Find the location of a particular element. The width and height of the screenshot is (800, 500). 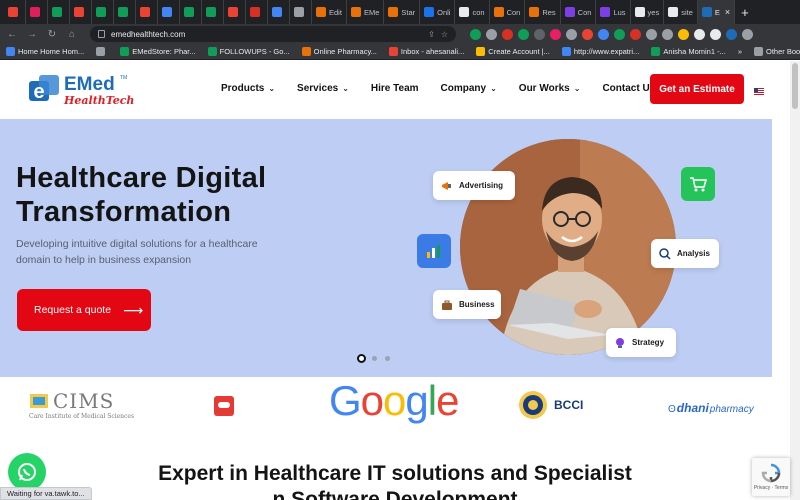

logo: e EMed HealthTech TM is located at coordinates (81, 90).